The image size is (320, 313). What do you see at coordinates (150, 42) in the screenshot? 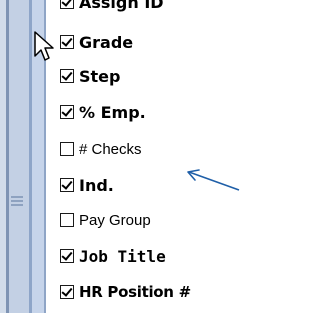
I see `list-item-grade: Grade` at bounding box center [150, 42].